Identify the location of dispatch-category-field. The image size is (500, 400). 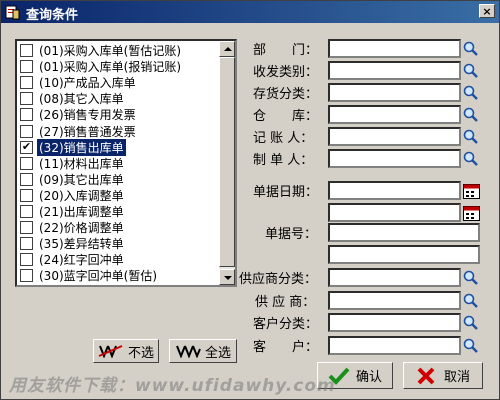
(394, 70).